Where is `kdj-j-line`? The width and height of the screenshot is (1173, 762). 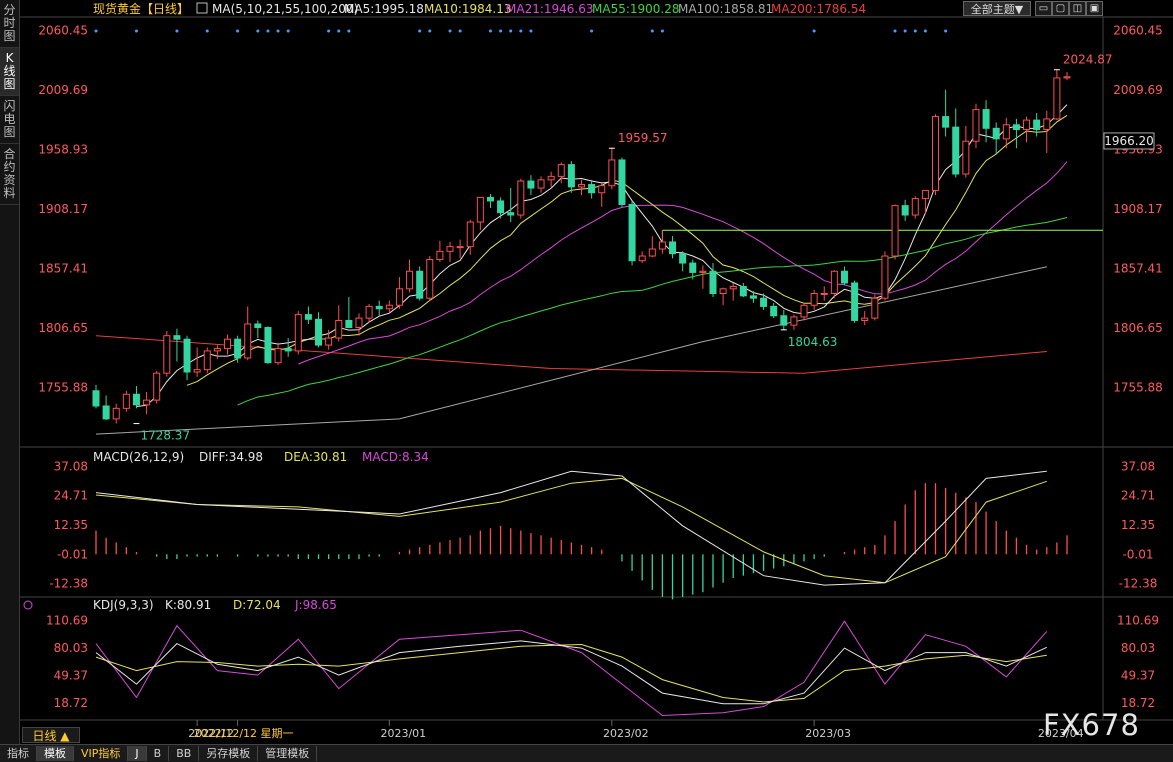 kdj-j-line is located at coordinates (571, 668).